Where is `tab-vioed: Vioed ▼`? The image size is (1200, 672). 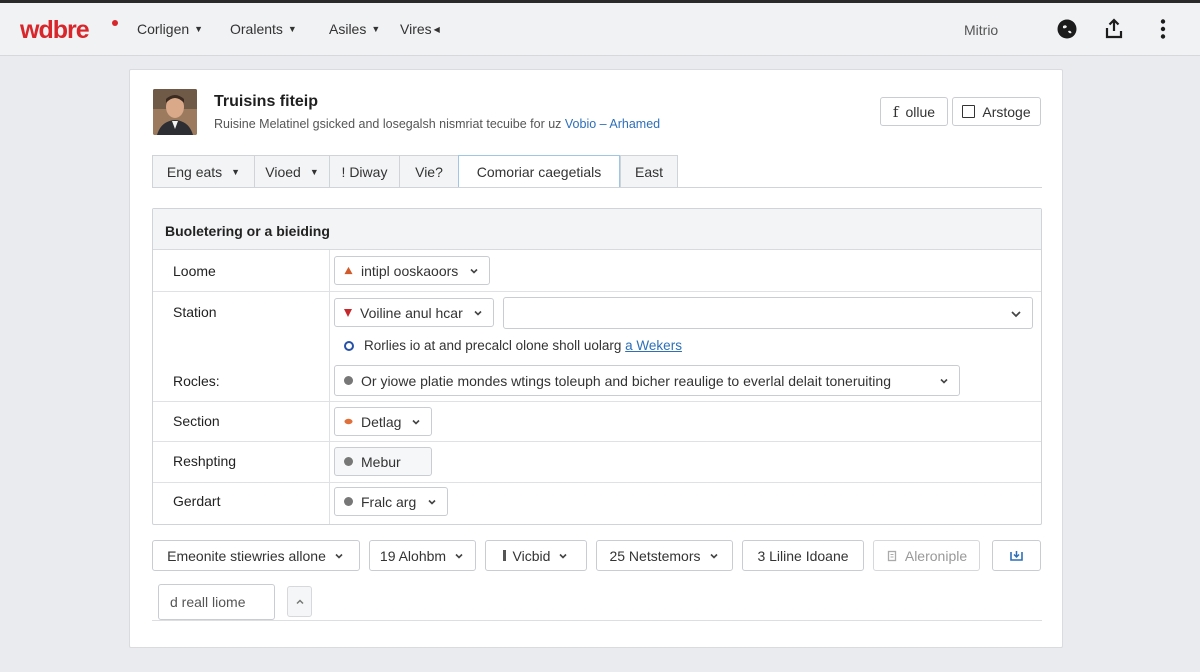 tab-vioed: Vioed ▼ is located at coordinates (291, 171).